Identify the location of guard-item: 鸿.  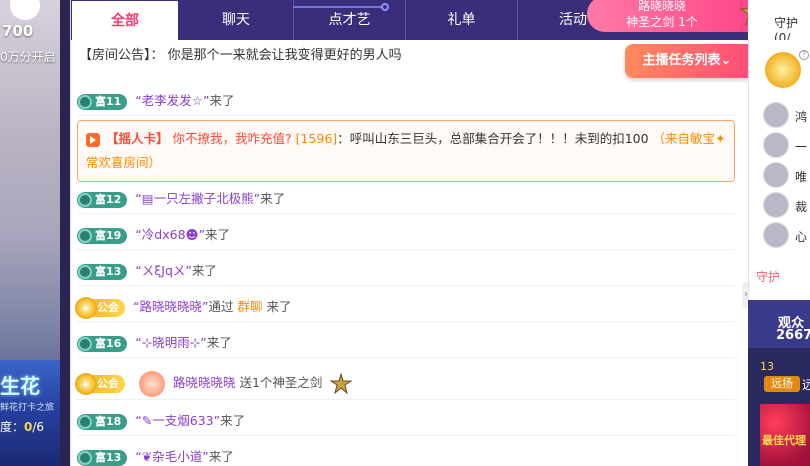
(786, 116).